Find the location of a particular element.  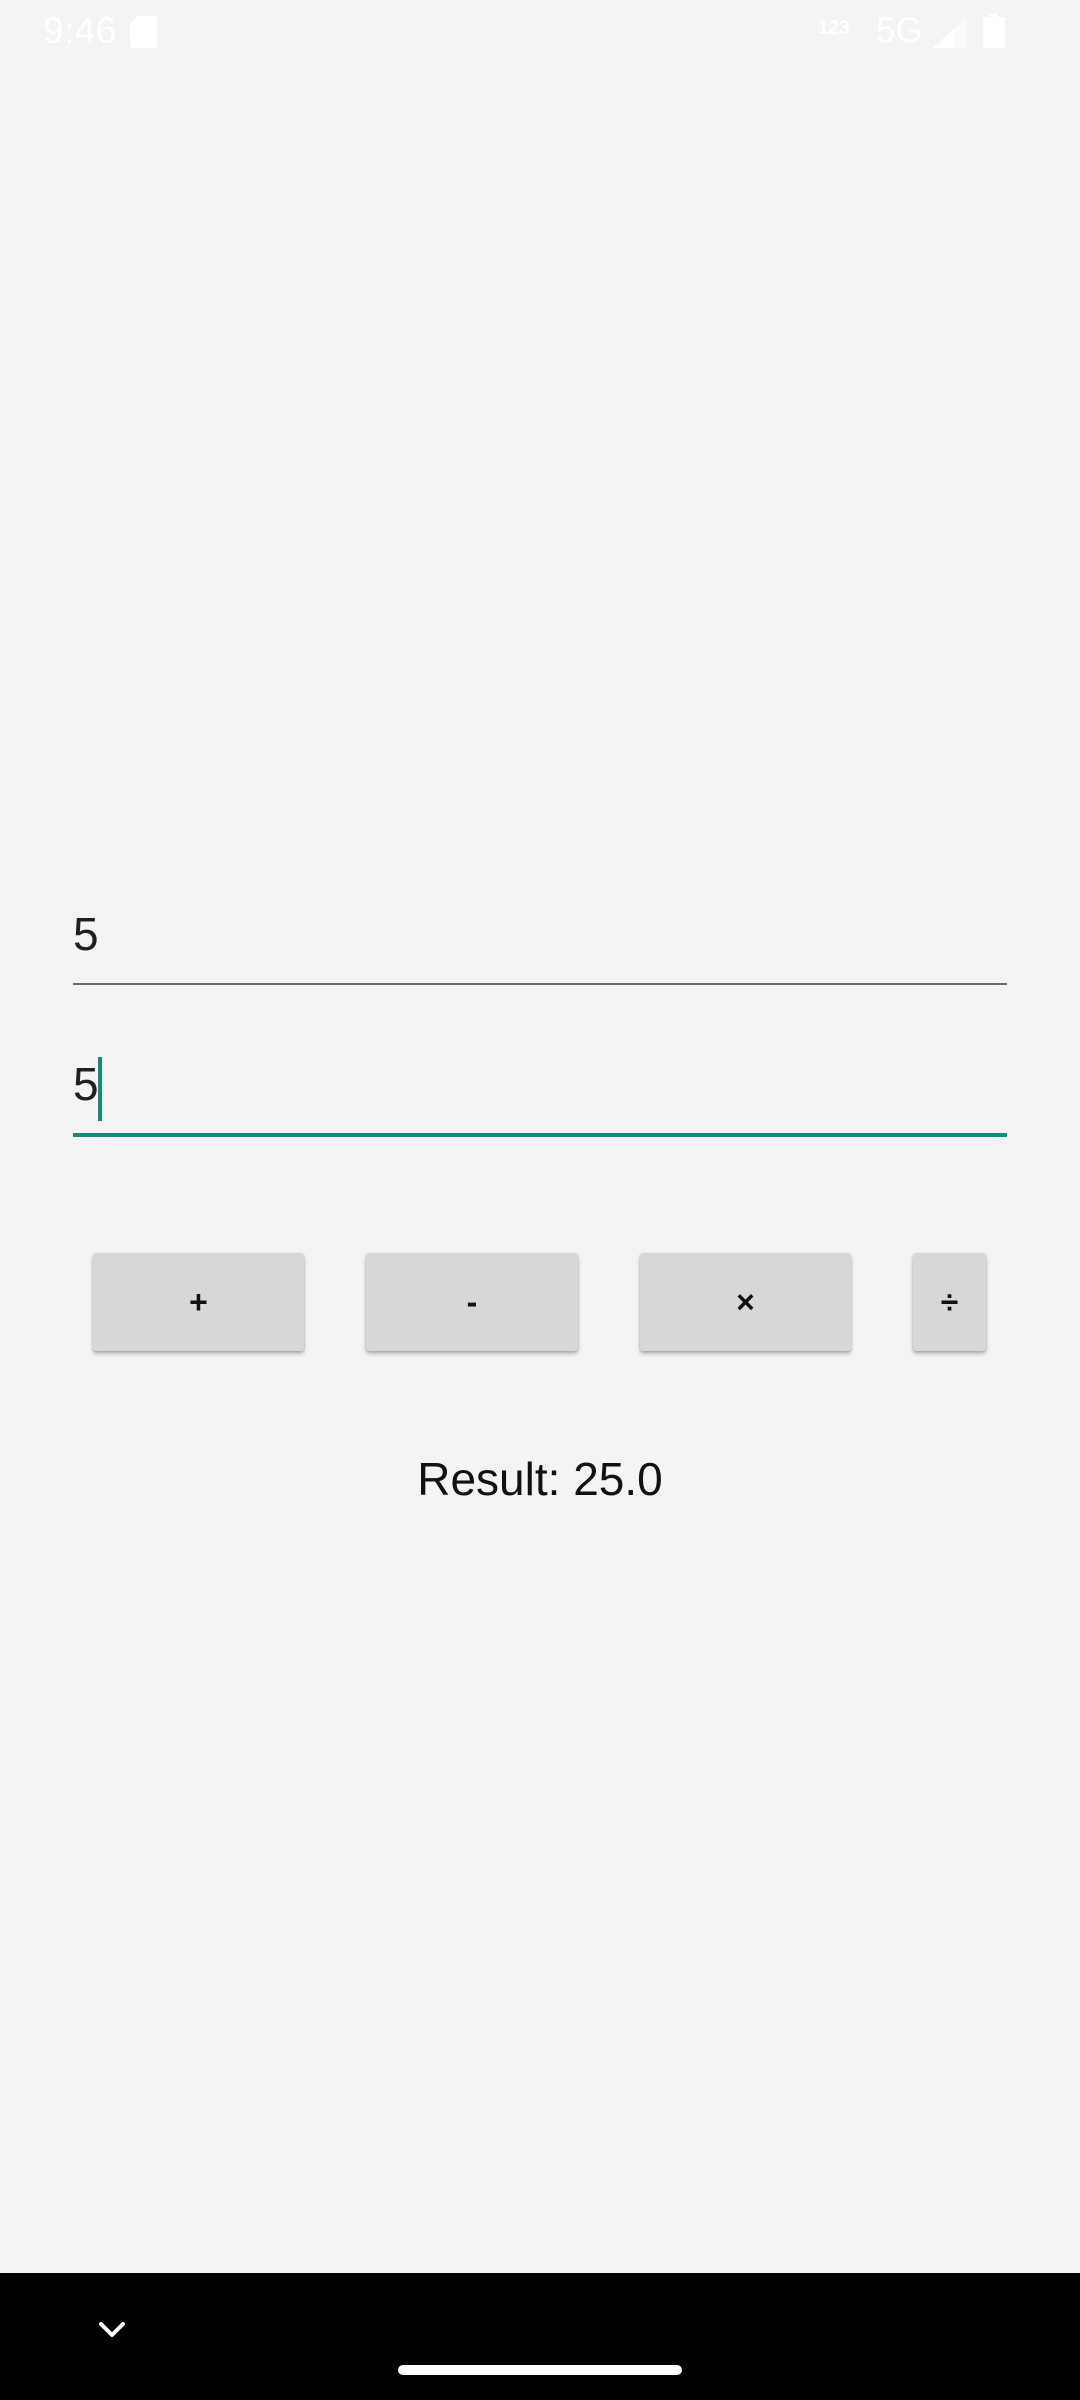

divide-button: ÷ is located at coordinates (949, 1302).